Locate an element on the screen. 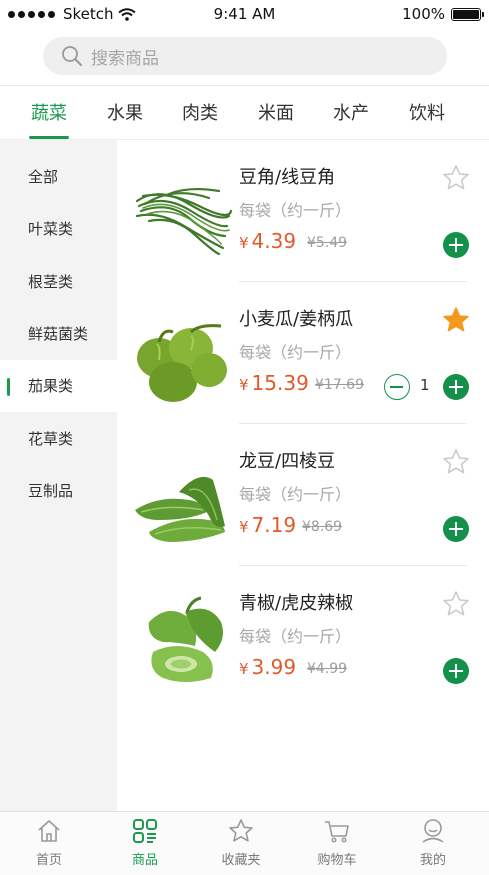 The image size is (489, 875). product-name: 龙豆/四棱豆 is located at coordinates (287, 461).